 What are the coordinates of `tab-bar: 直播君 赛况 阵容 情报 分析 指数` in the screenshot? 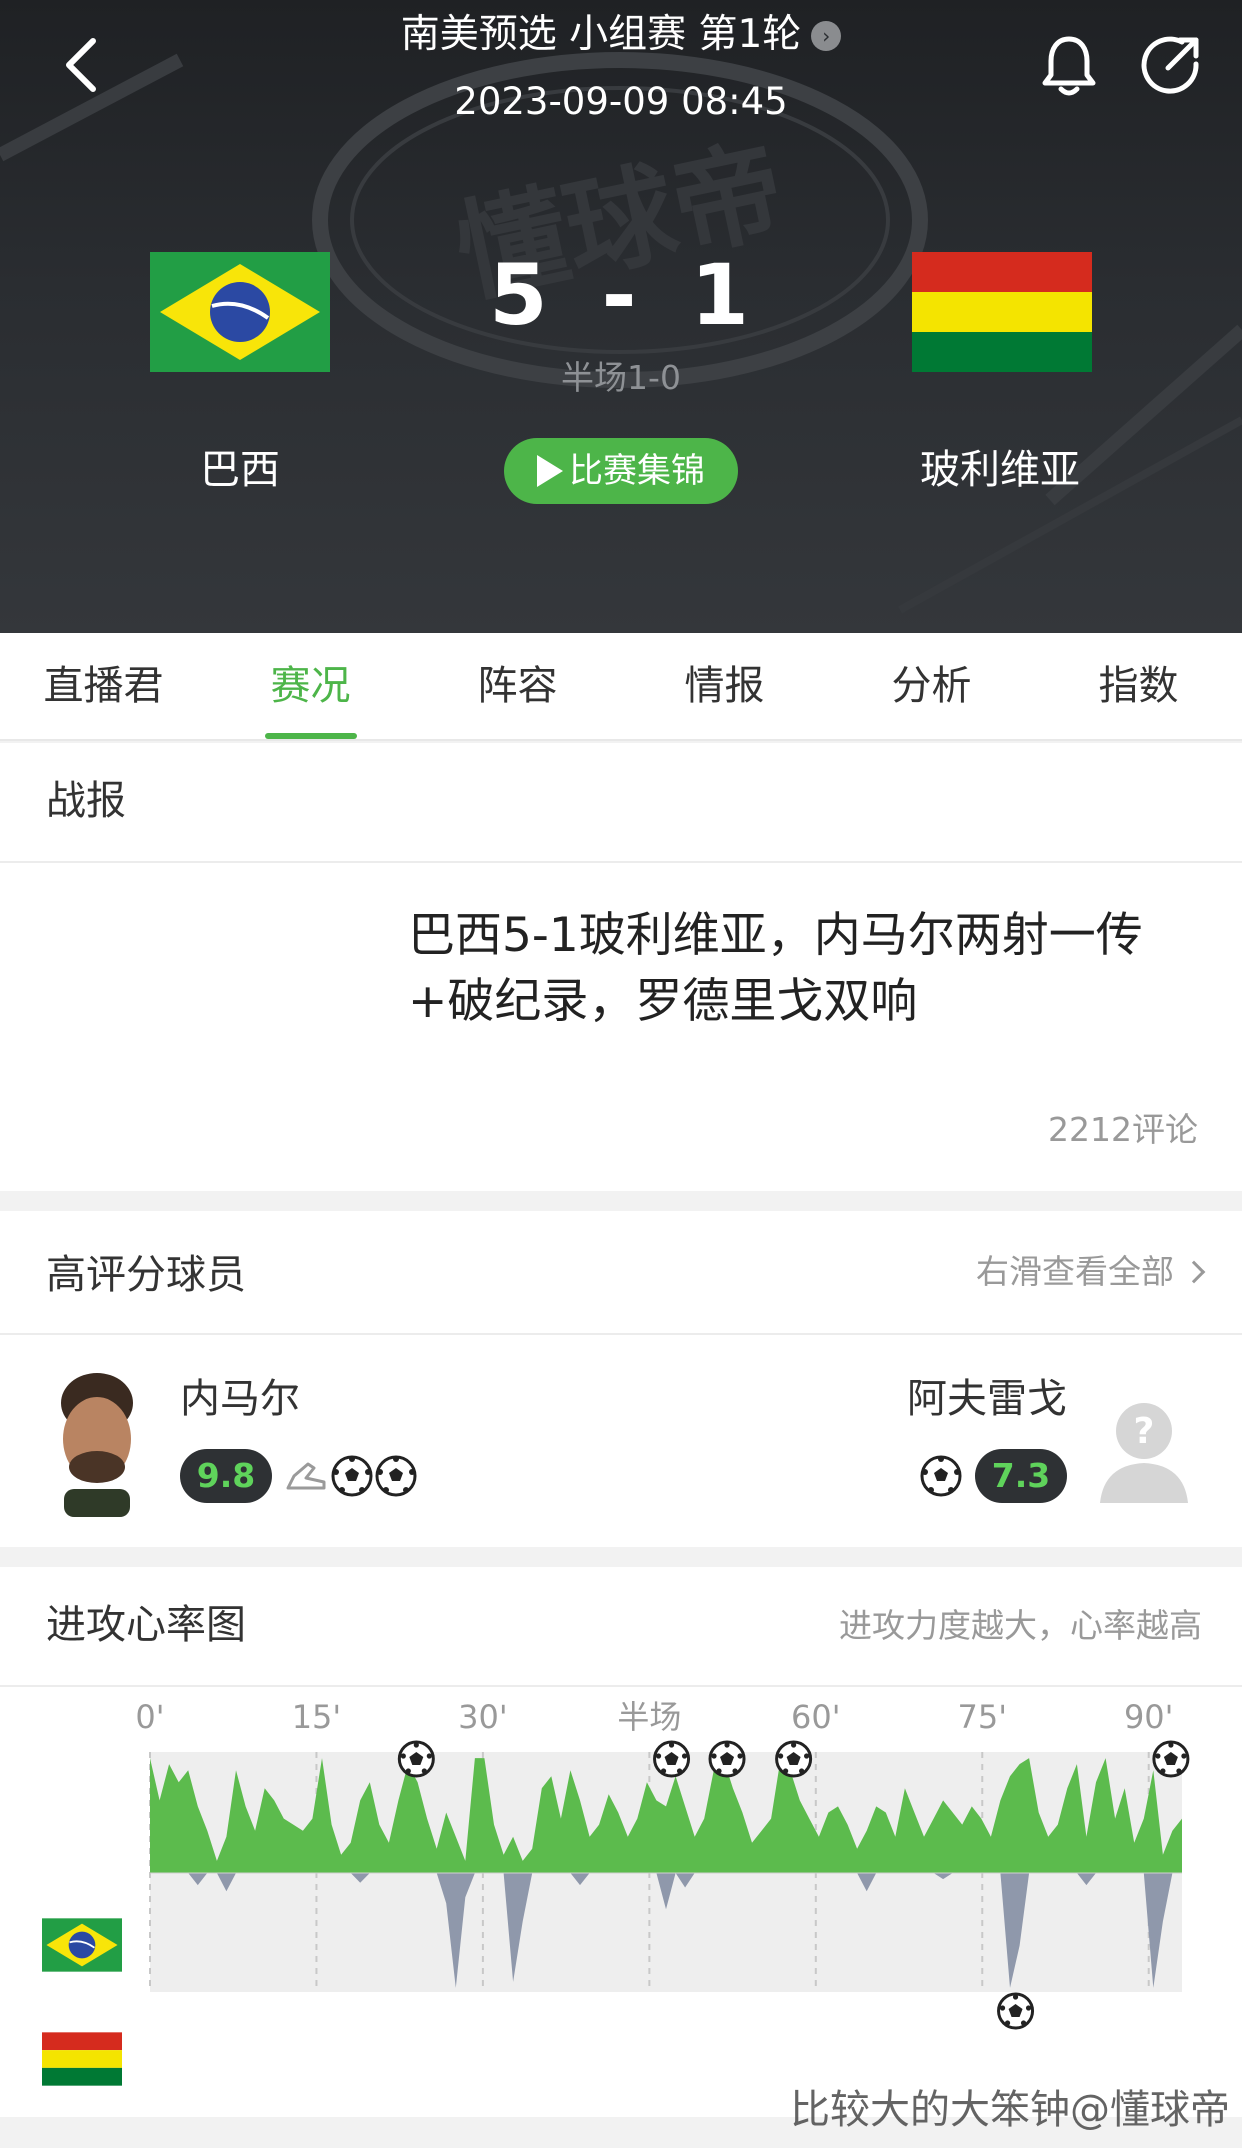 It's located at (621, 687).